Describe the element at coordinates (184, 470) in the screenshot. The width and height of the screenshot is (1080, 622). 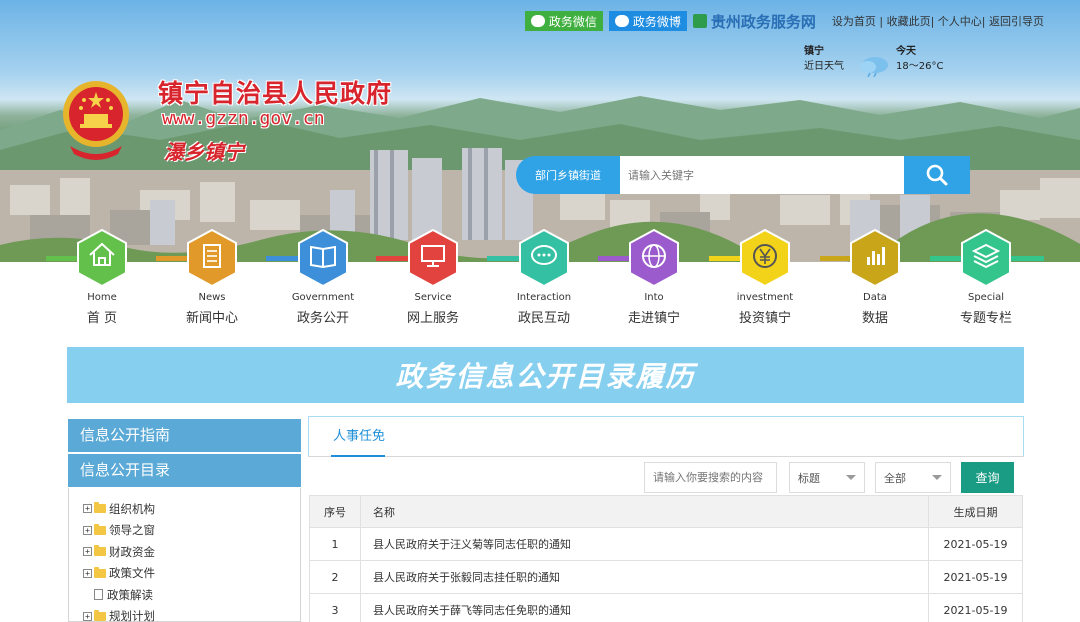
I see `sidebar-catalog-link: 信息公开目录` at that location.